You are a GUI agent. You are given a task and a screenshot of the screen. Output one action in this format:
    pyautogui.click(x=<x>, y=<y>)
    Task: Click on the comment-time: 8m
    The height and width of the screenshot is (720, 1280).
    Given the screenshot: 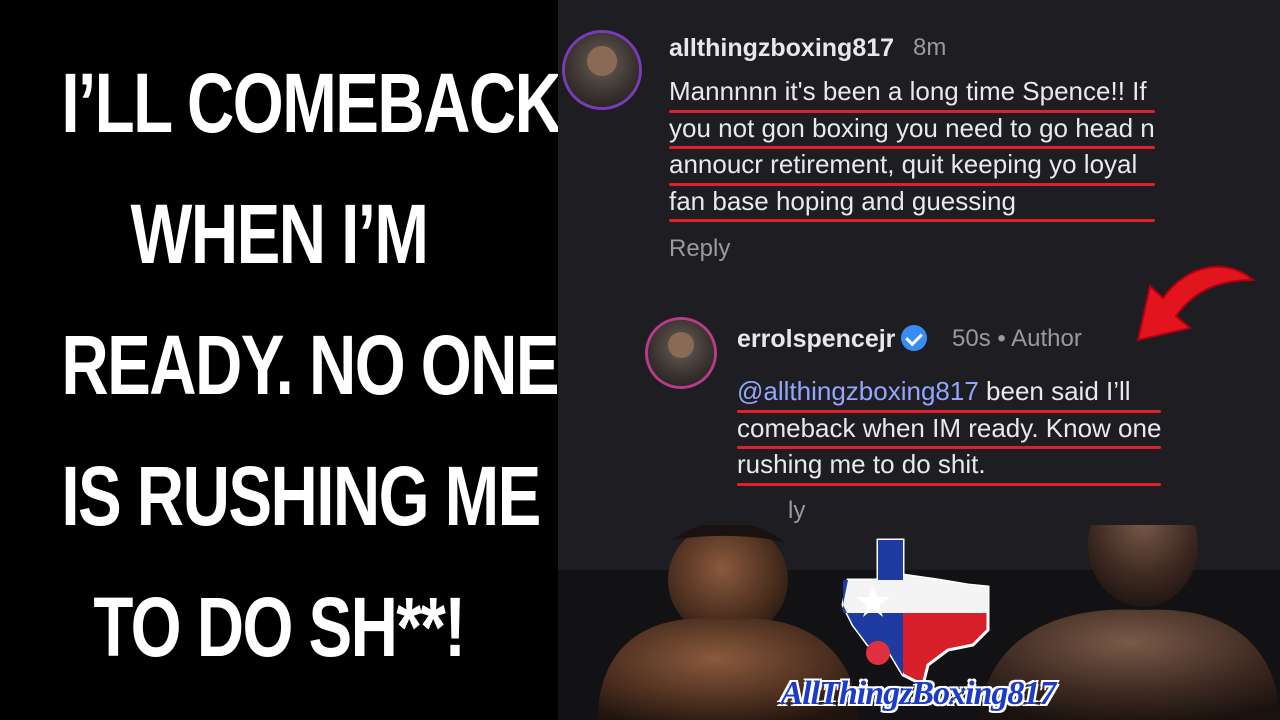 What is the action you would take?
    pyautogui.click(x=930, y=47)
    